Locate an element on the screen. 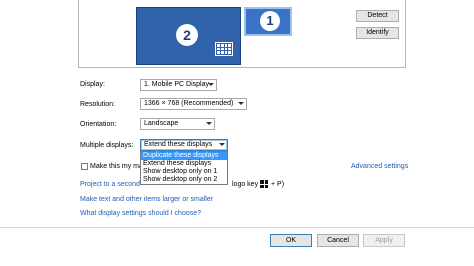 This screenshot has height=266, width=474. windows-logo-icon is located at coordinates (264, 184).